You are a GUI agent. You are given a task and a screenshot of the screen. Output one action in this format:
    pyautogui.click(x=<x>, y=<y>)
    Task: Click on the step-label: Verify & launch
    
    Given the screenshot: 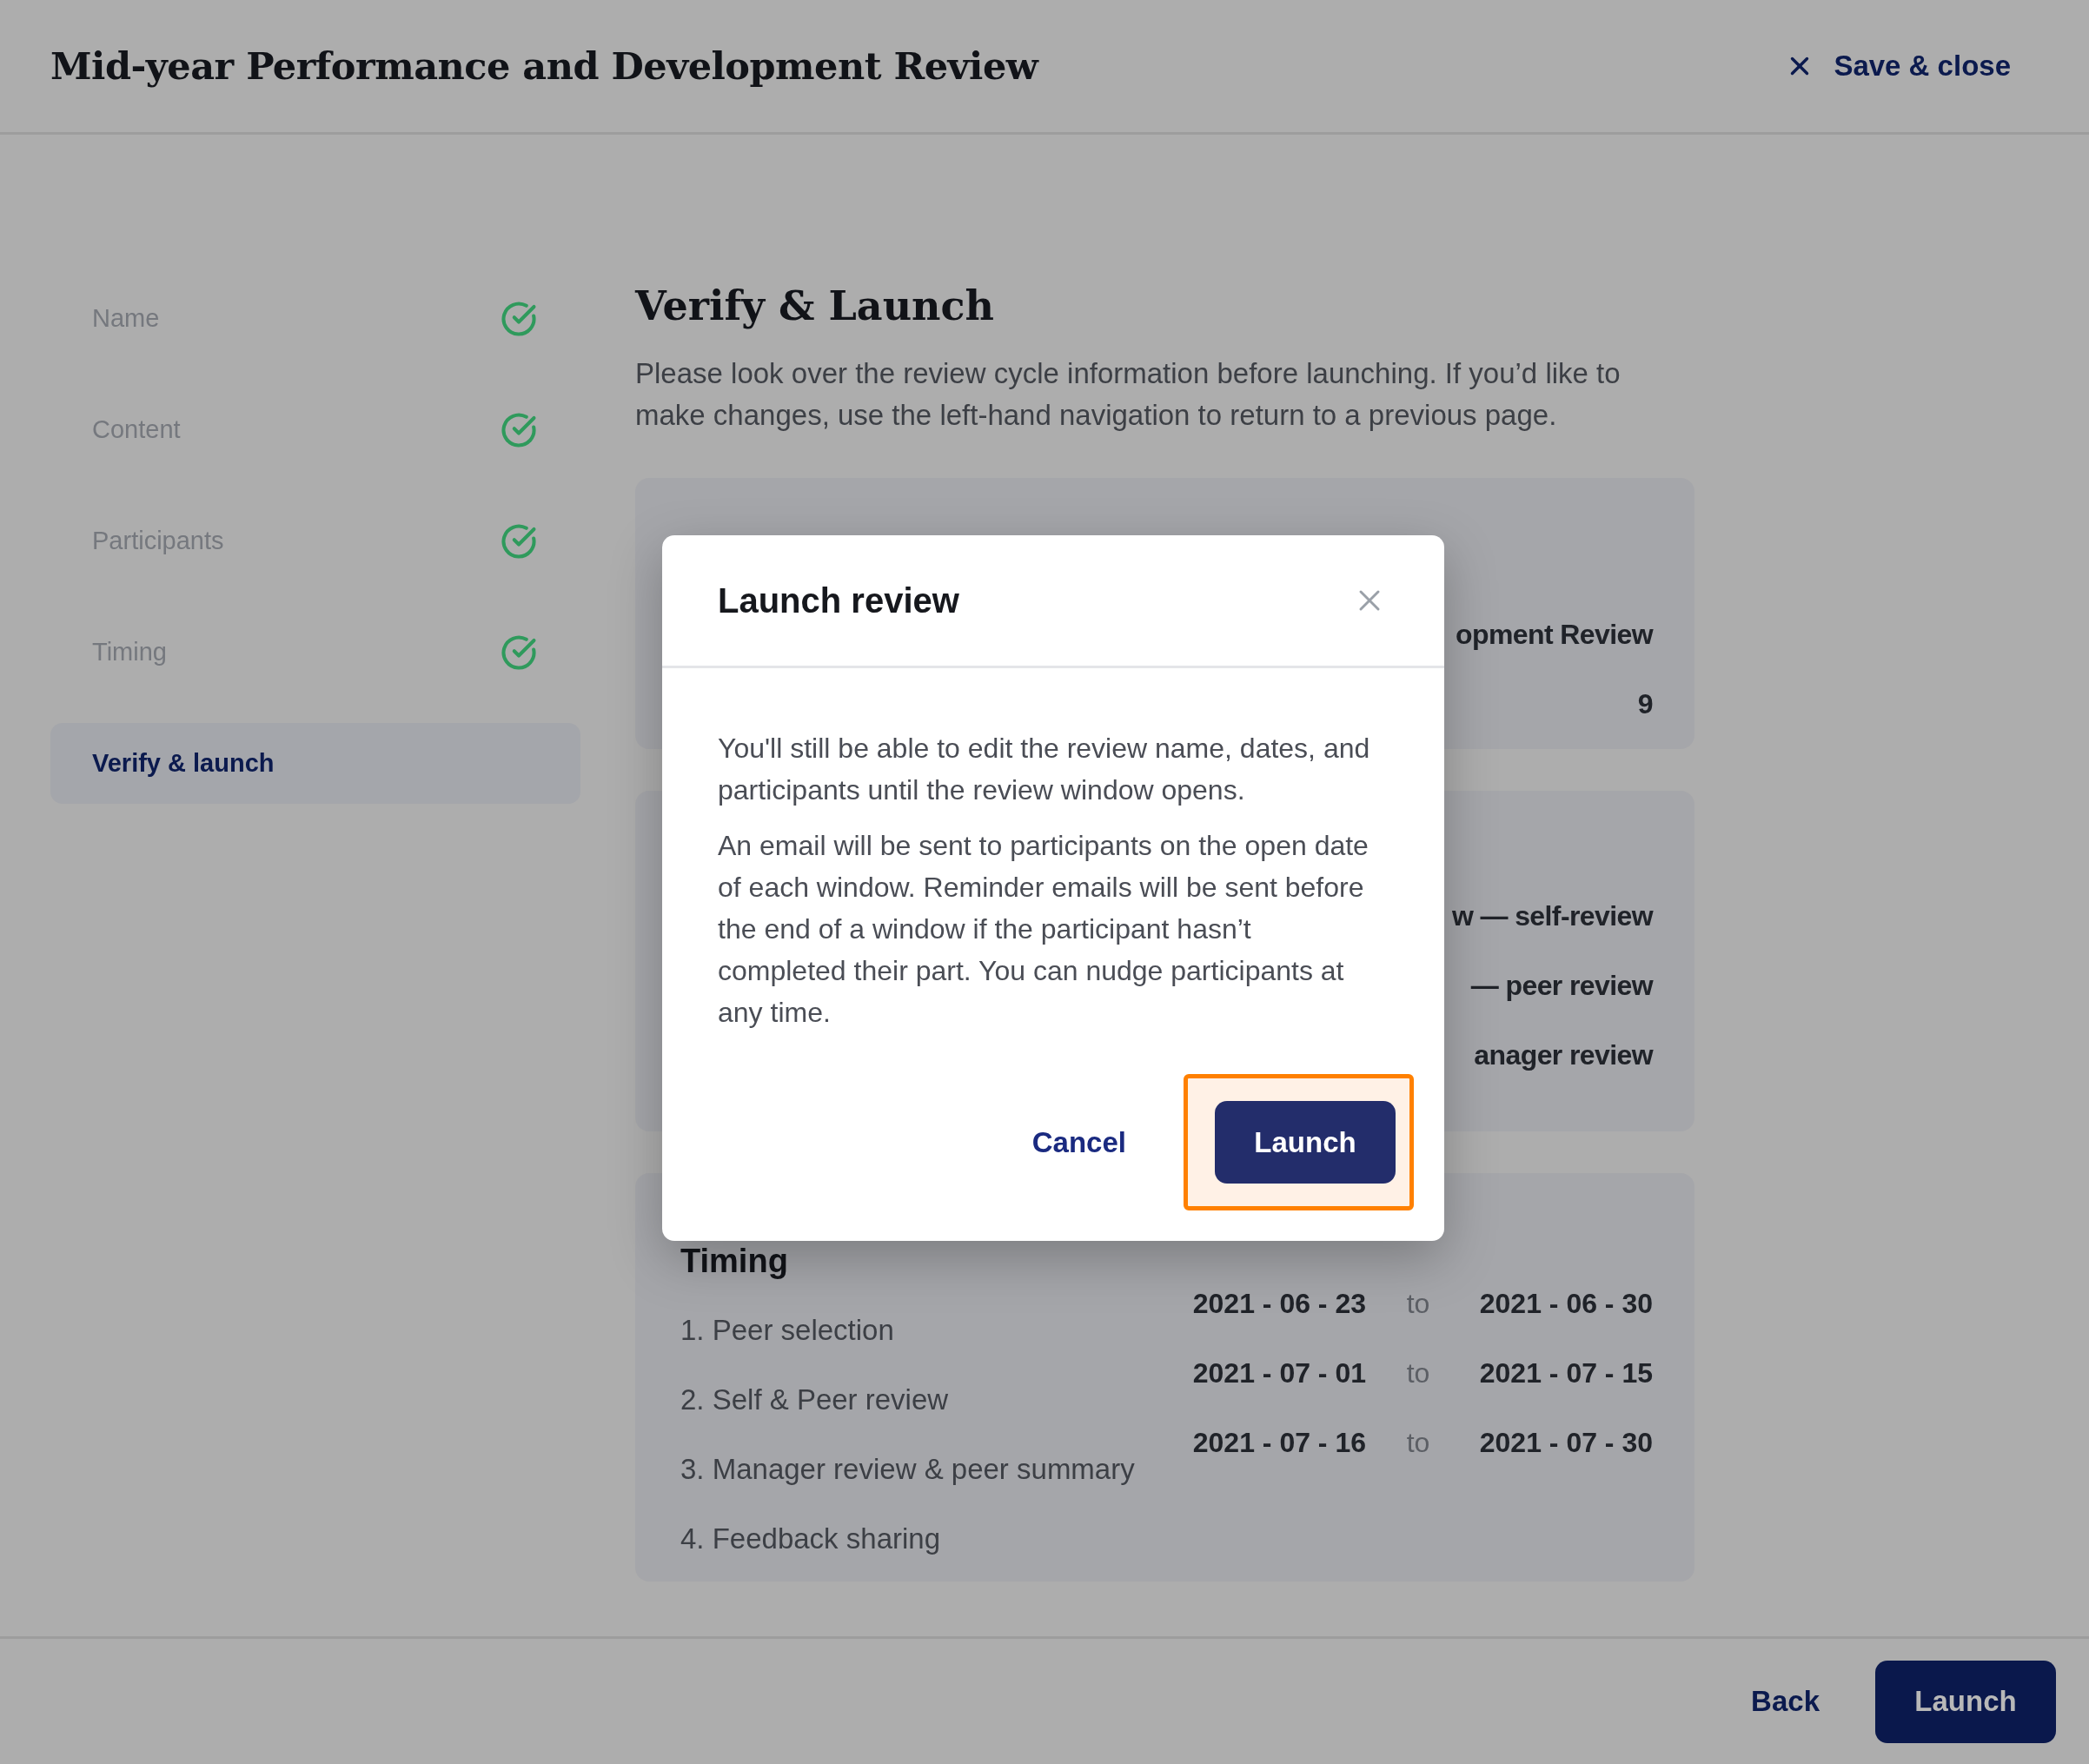 What is the action you would take?
    pyautogui.click(x=183, y=763)
    